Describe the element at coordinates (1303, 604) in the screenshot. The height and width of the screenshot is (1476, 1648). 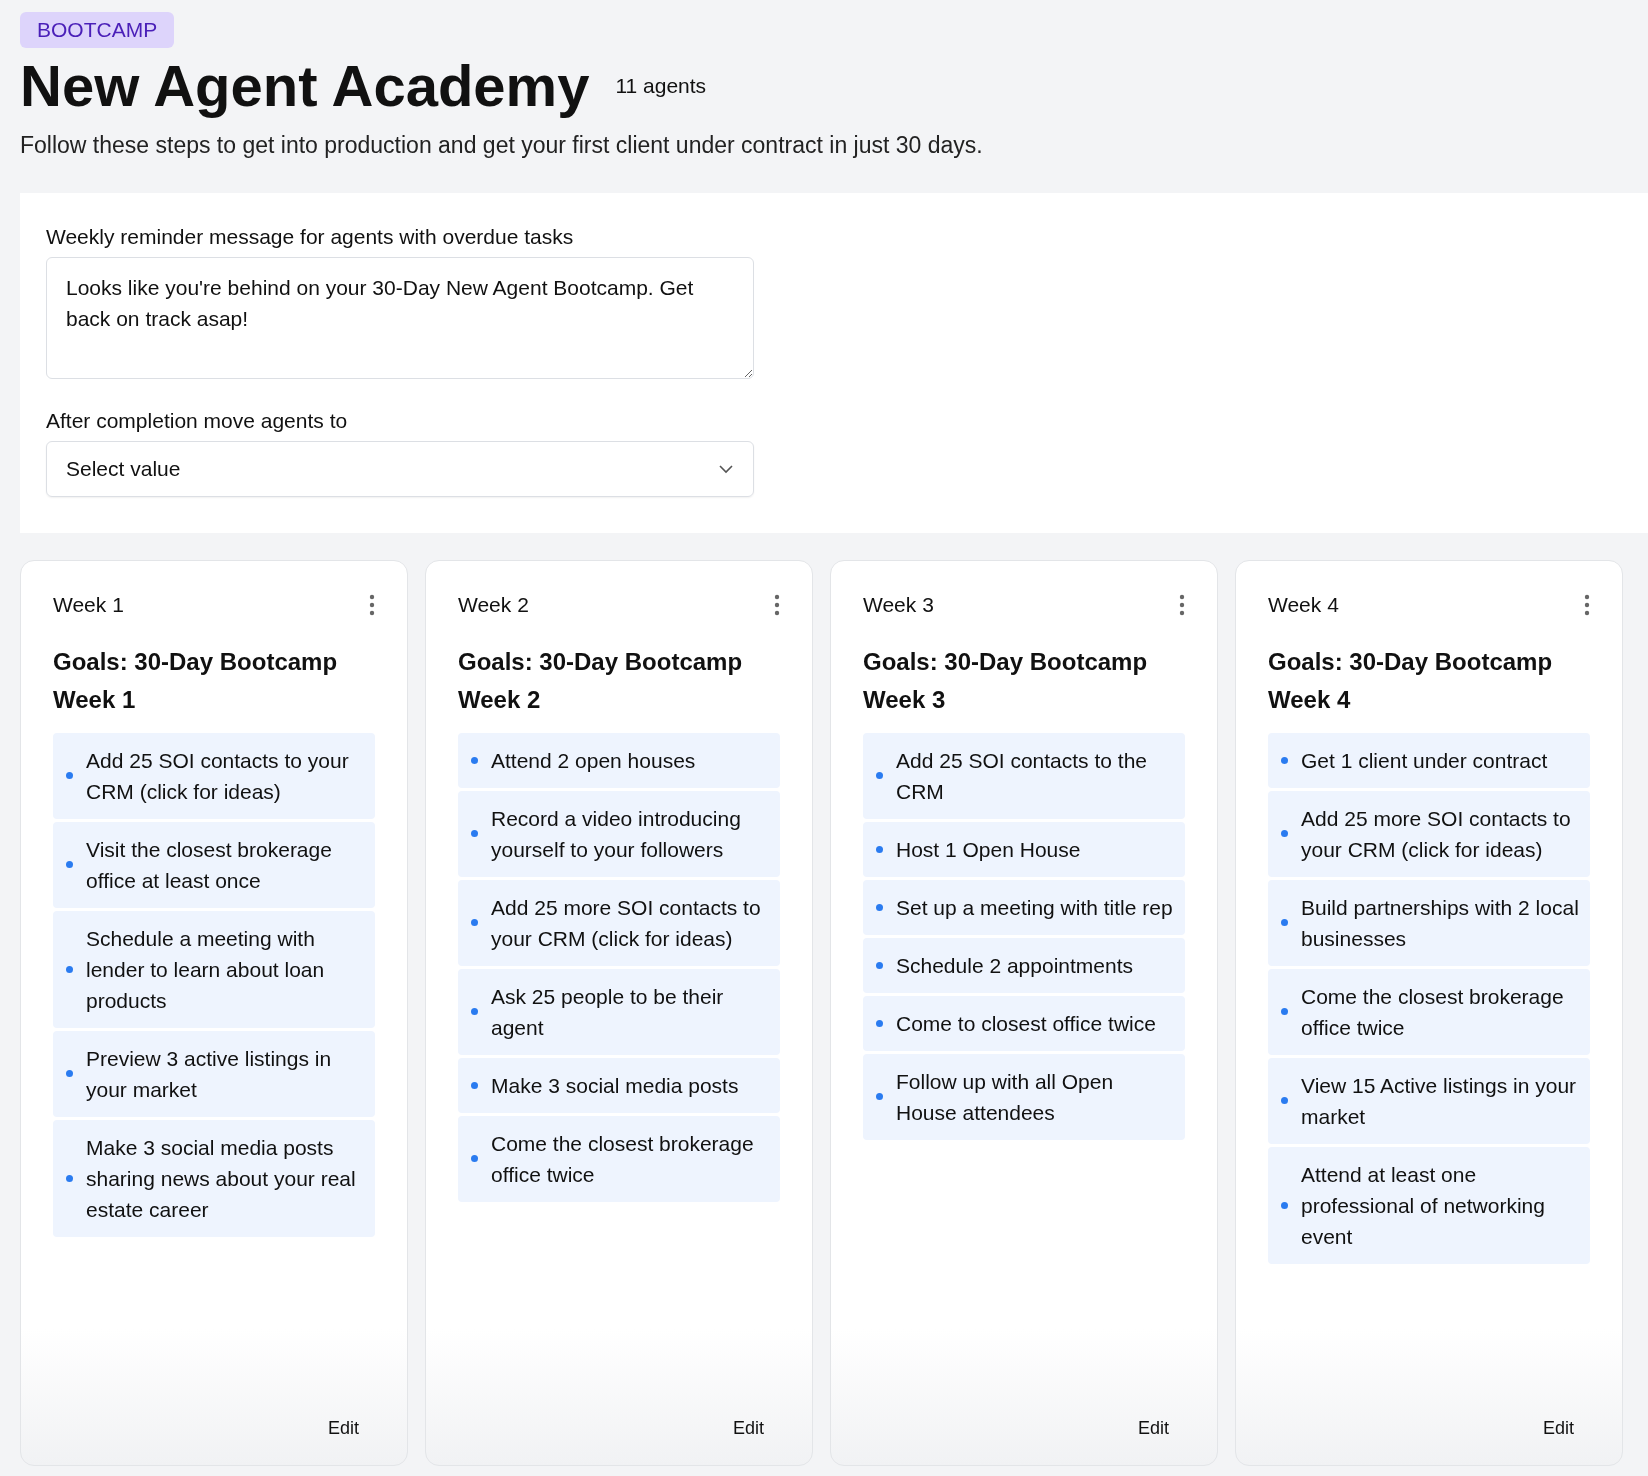
I see `week-label: Week 4` at that location.